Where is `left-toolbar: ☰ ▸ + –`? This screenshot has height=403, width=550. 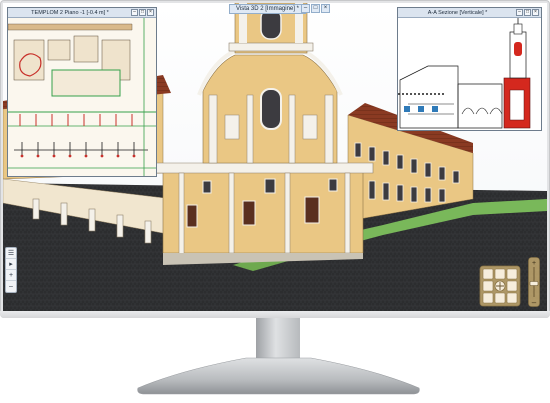
left-toolbar: ☰ ▸ + – is located at coordinates (11, 270).